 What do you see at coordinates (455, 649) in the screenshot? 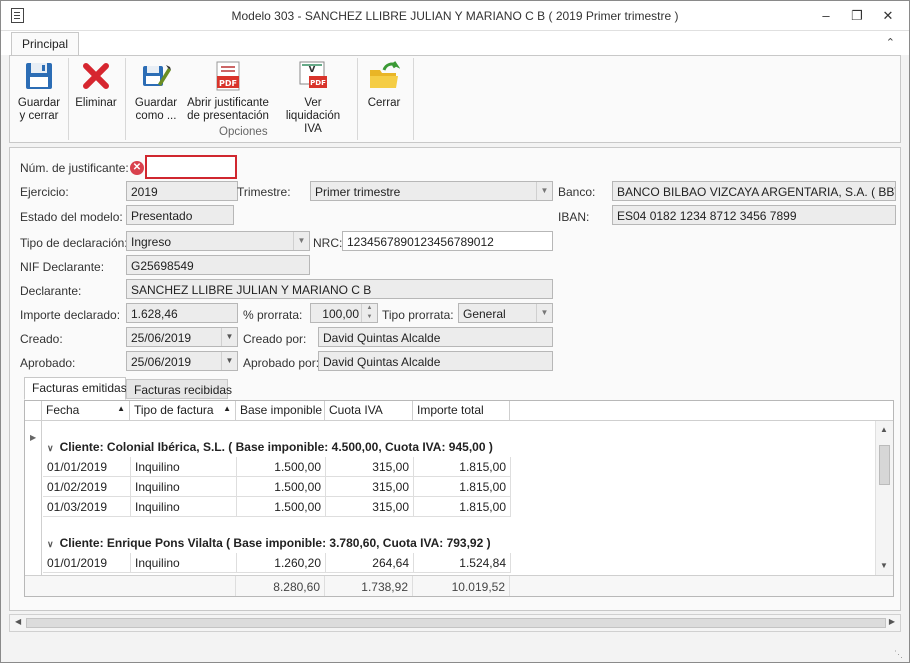
I see `status-bar: ⋱` at bounding box center [455, 649].